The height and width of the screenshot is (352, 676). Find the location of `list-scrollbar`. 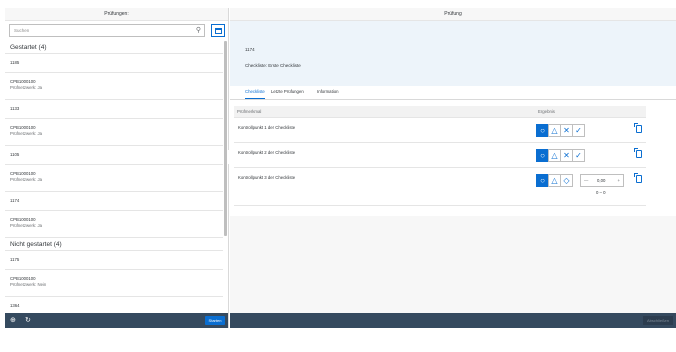

list-scrollbar is located at coordinates (226, 180).